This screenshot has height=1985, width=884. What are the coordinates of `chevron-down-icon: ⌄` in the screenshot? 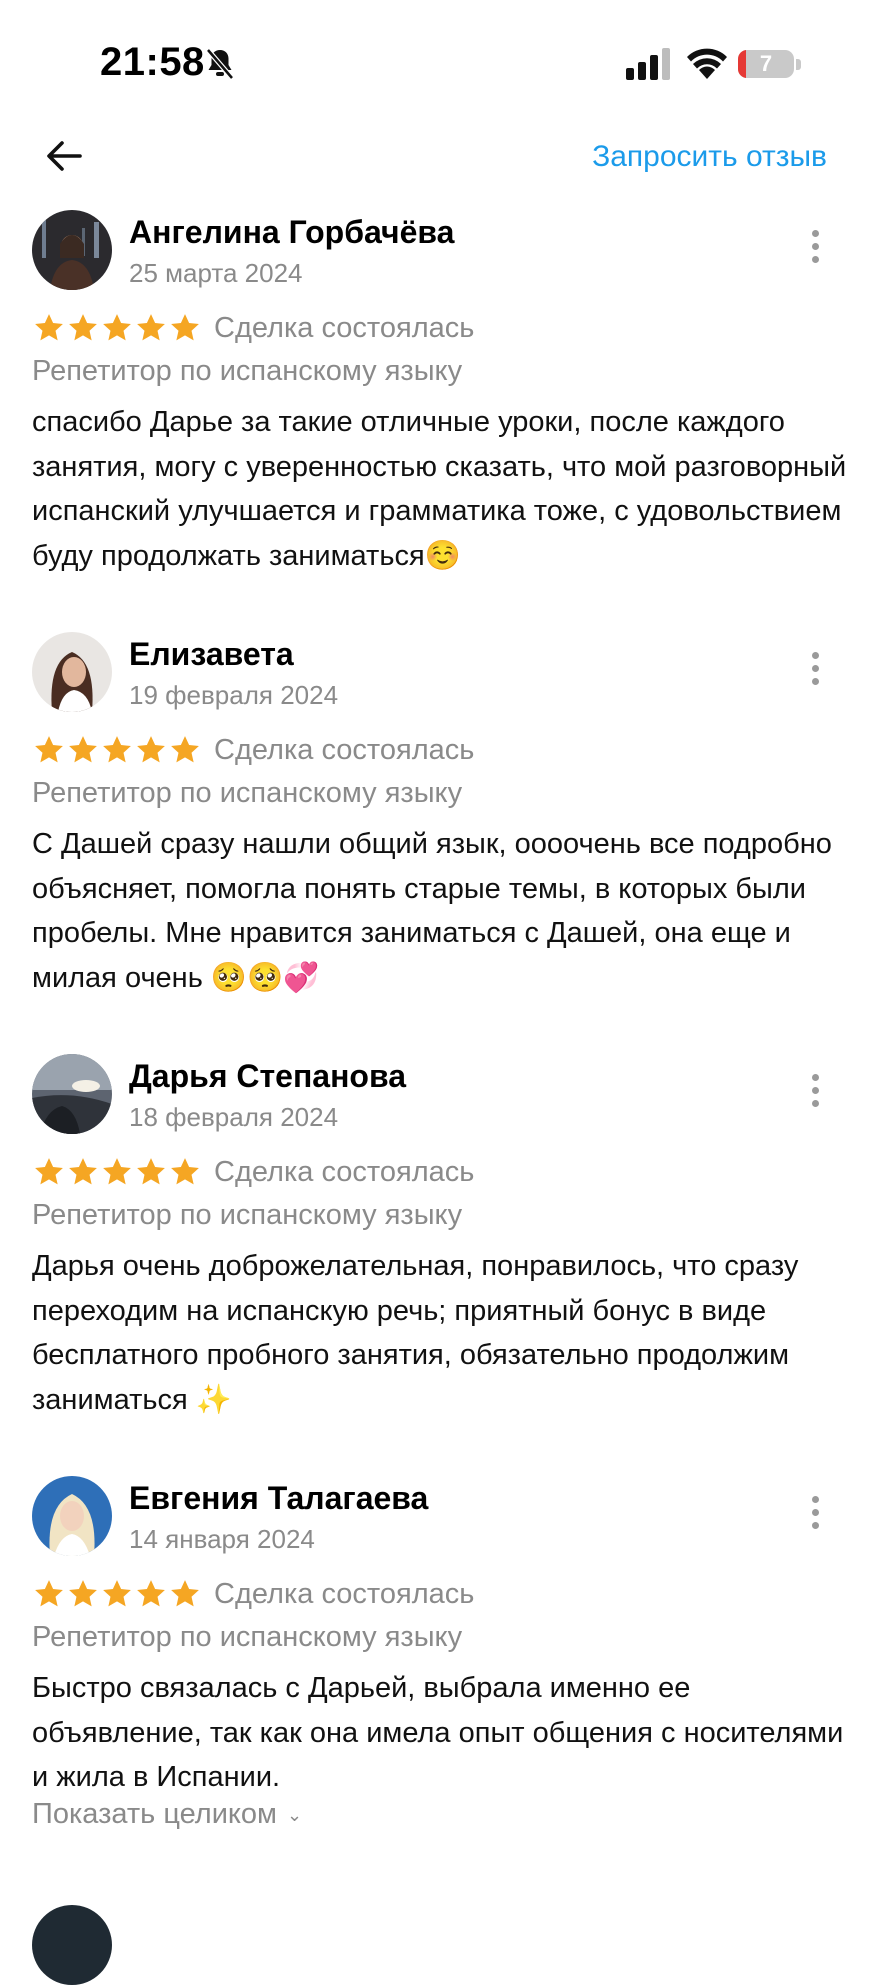 It's located at (295, 1814).